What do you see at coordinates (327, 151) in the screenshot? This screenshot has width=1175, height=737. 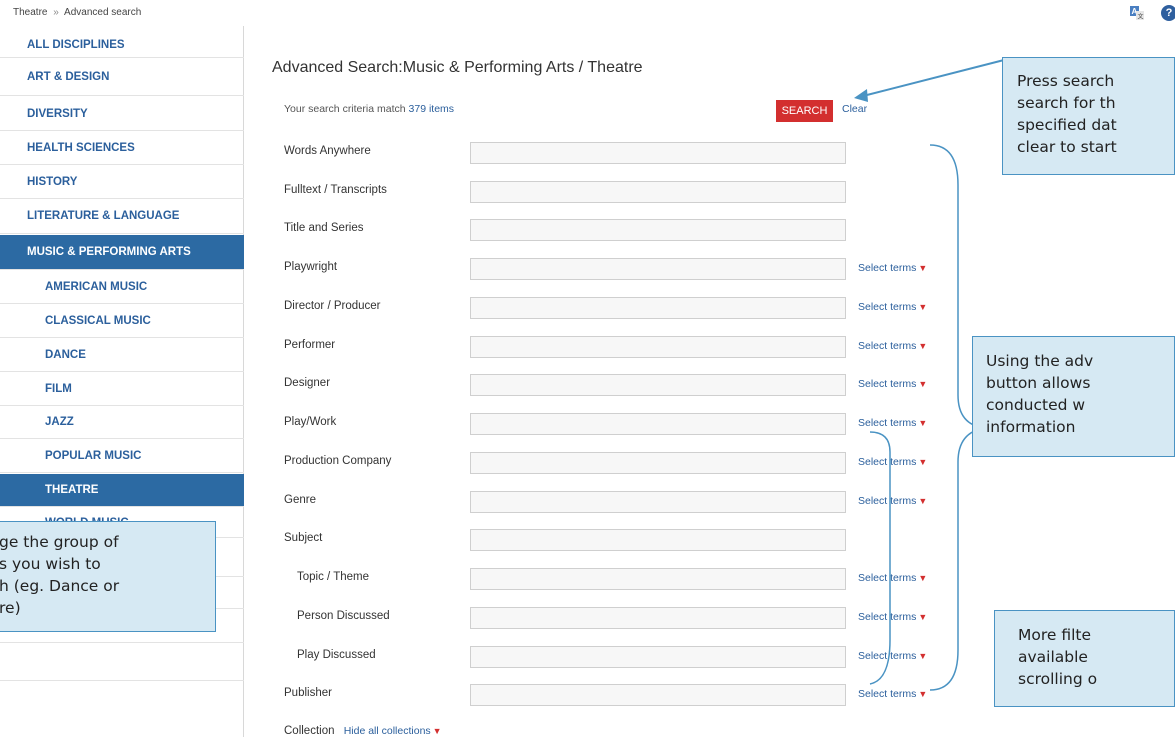 I see `field-label-words-anywhere: Words Anywhere` at bounding box center [327, 151].